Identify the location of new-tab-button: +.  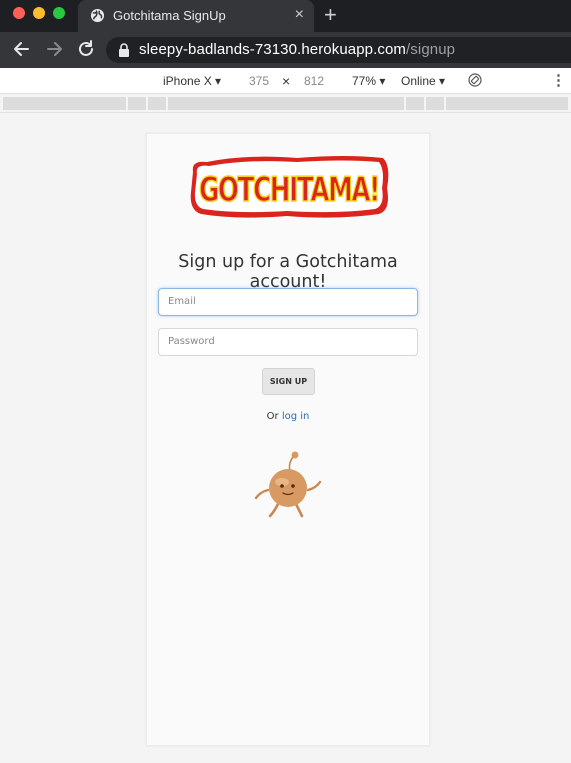
(330, 15).